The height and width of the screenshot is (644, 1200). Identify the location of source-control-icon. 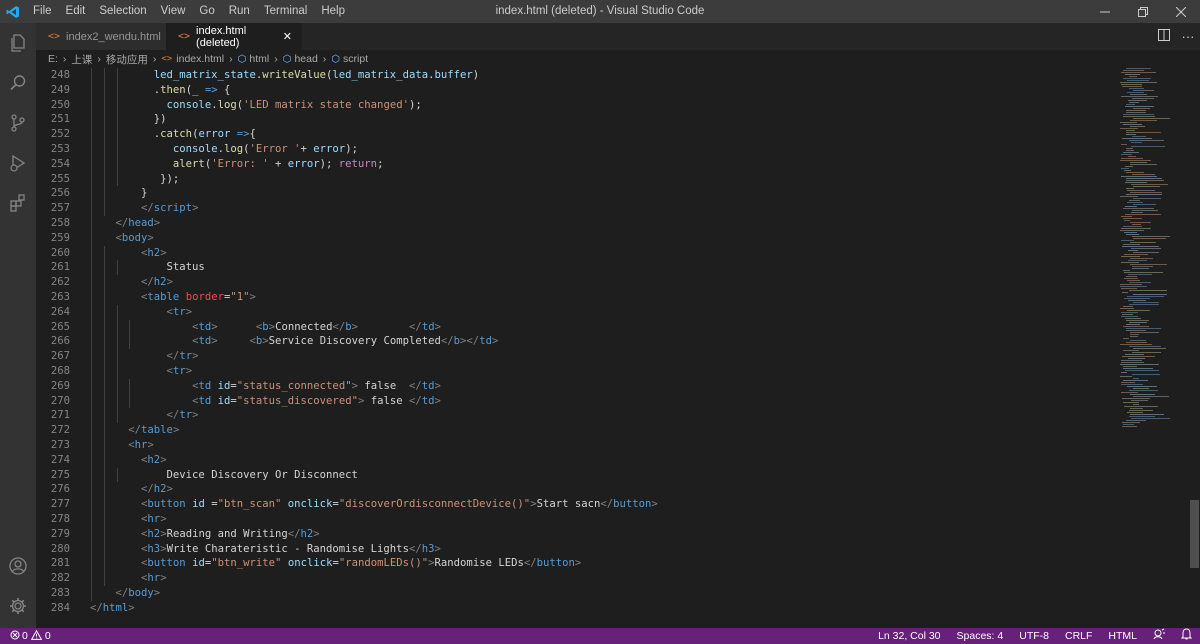
(18, 123).